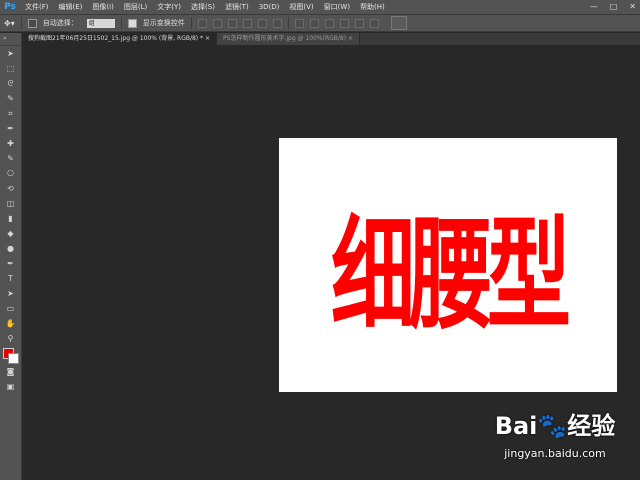  Describe the element at coordinates (269, 7) in the screenshot. I see `menu-3d: 3D(D)` at that location.